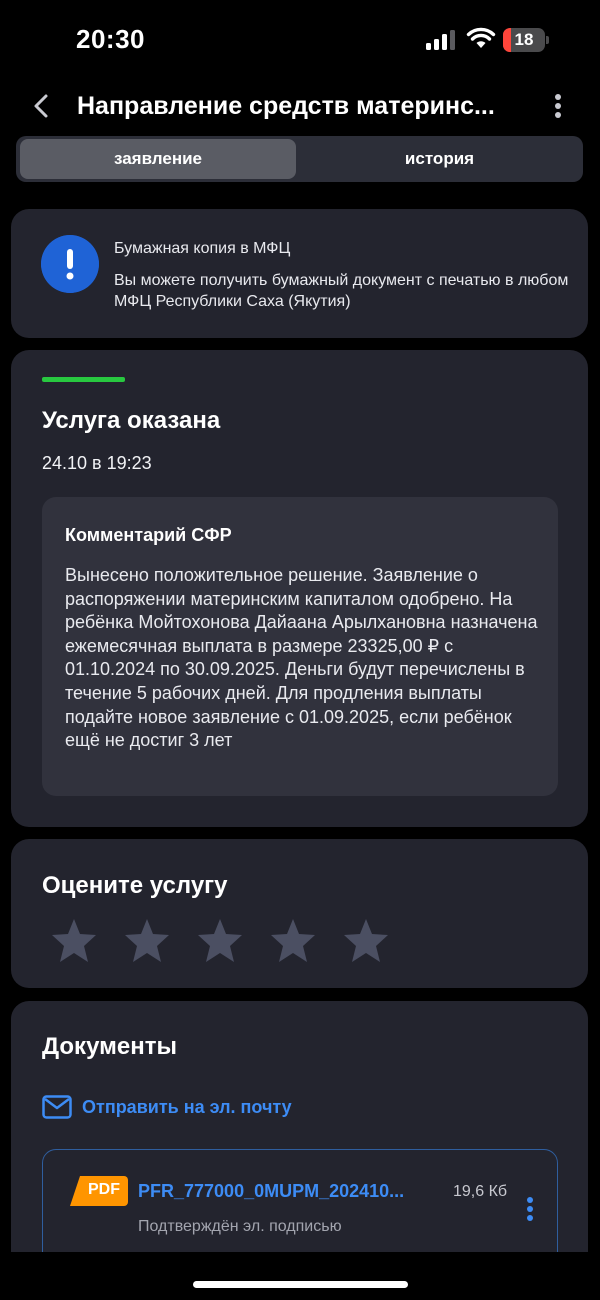  I want to click on envelope-icon, so click(57, 1107).